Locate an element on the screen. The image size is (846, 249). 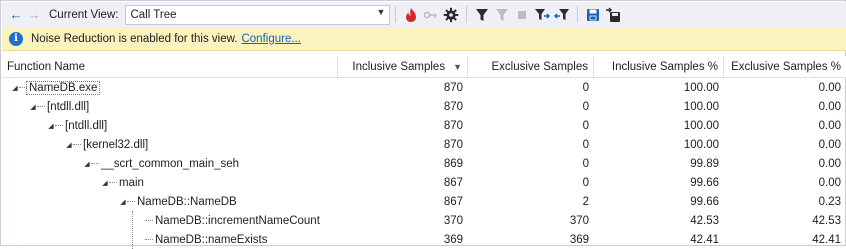
info-icon: i is located at coordinates (16, 38).